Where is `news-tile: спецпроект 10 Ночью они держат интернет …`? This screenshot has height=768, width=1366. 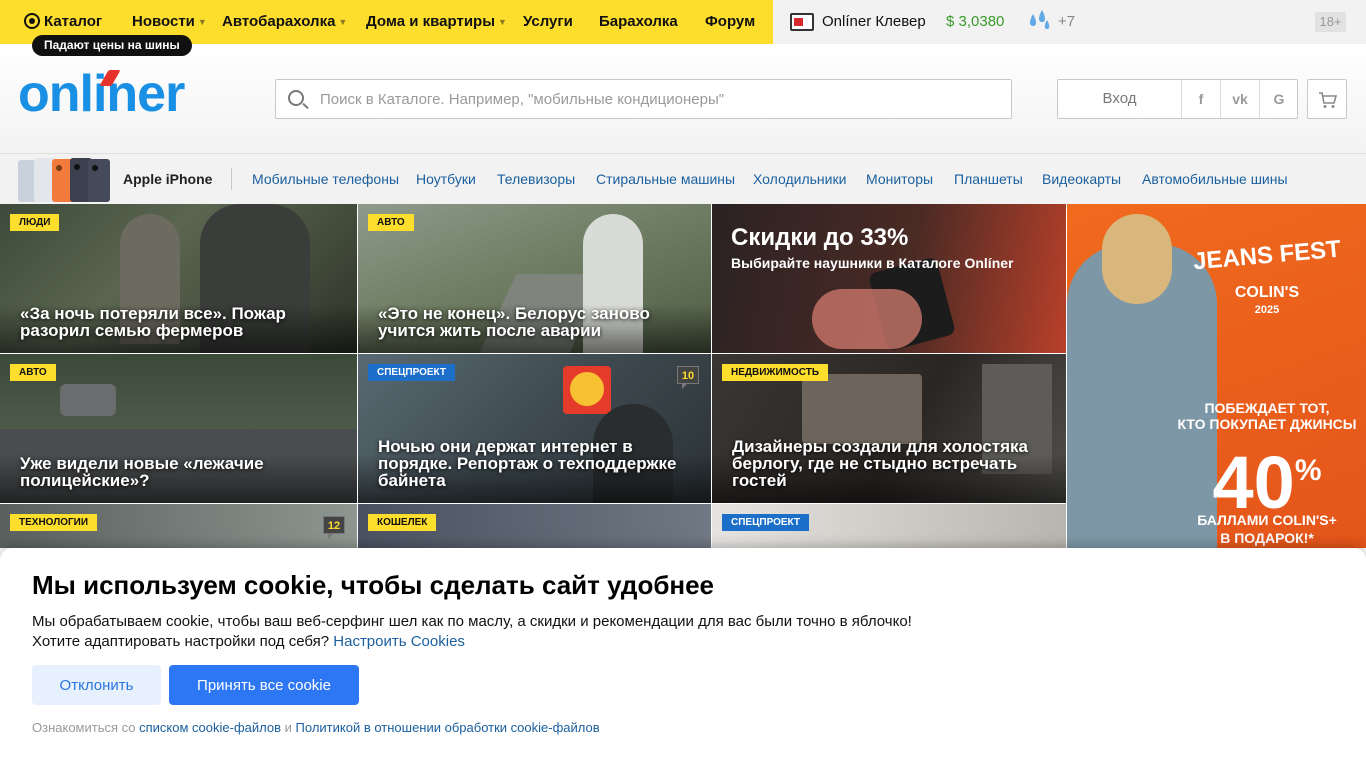
news-tile: спецпроект 10 Ночью они держат интернет … is located at coordinates (534, 428).